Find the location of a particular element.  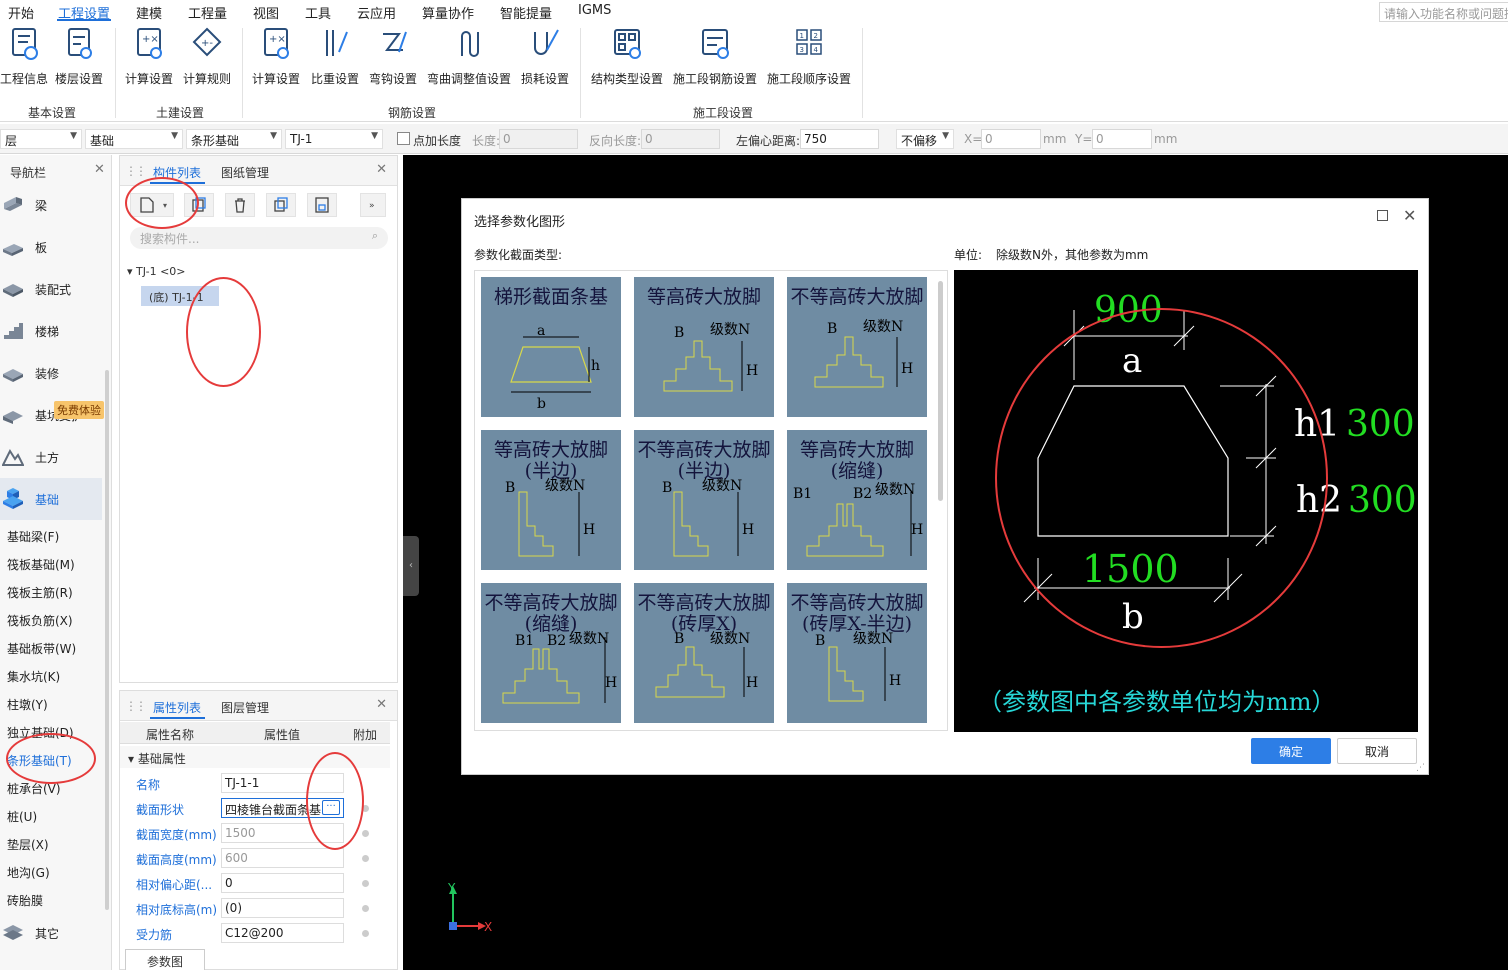

shape-cell-unequal-brick-half: 不等高砖大放脚(半边) B 级数N H is located at coordinates (704, 500).